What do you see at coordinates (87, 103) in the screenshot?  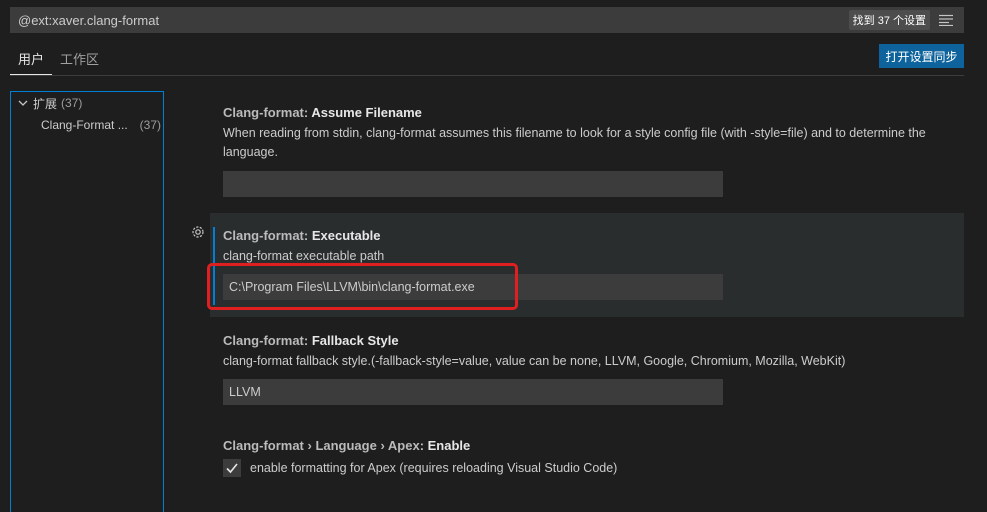 I see `toc-item-extensions: 扩展 (37)` at bounding box center [87, 103].